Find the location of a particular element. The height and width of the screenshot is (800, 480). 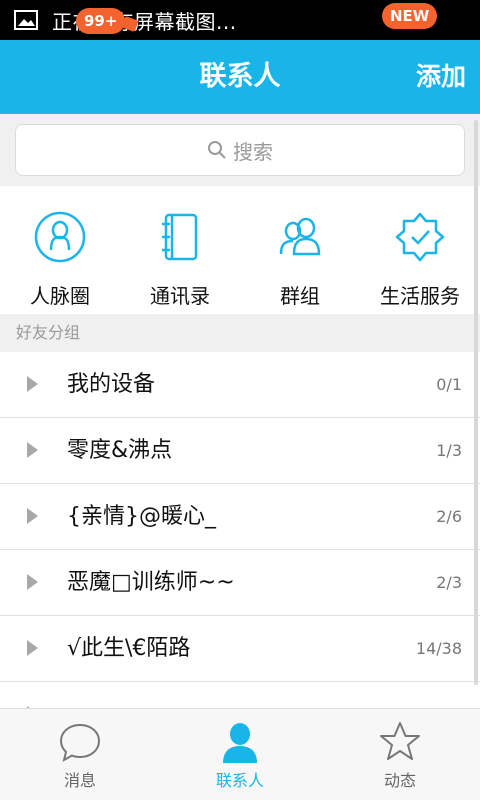

feature-tongxunlu: 通讯录 is located at coordinates (180, 250).